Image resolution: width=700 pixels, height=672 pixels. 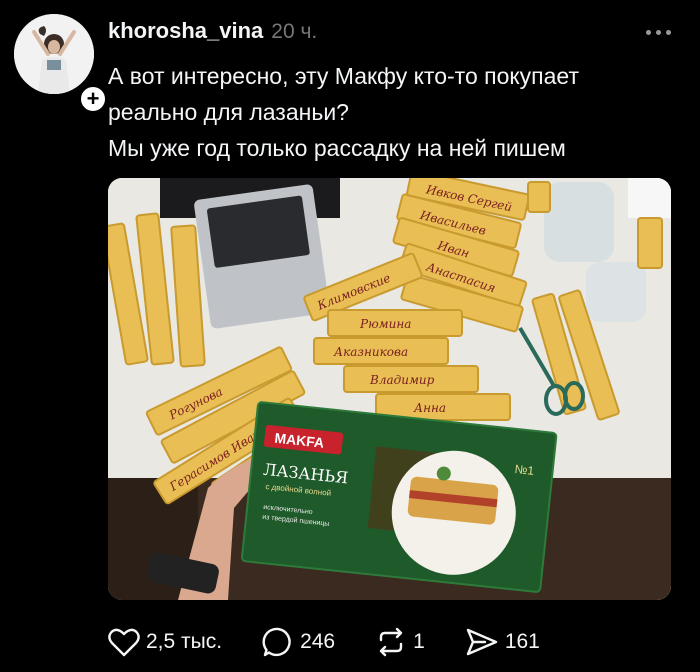 I want to click on repost-icon, so click(x=391, y=642).